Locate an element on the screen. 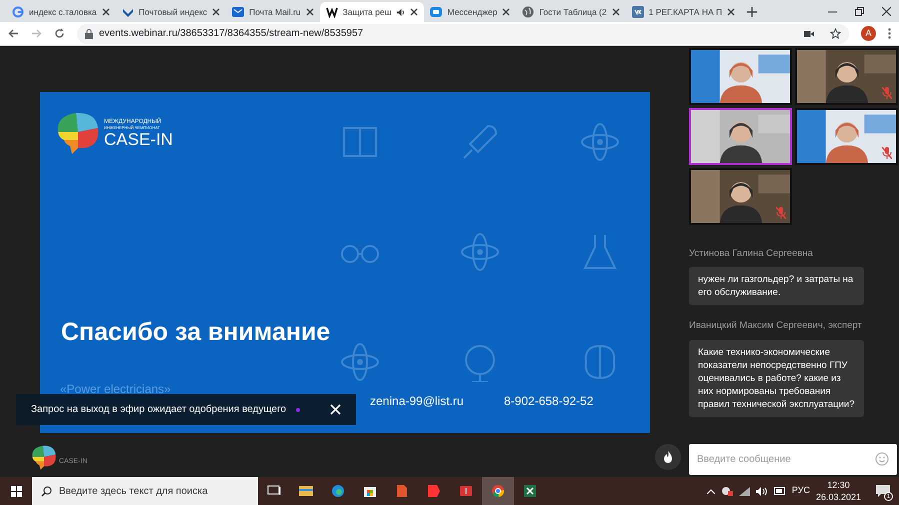 The image size is (899, 505). search-icon is located at coordinates (46, 491).